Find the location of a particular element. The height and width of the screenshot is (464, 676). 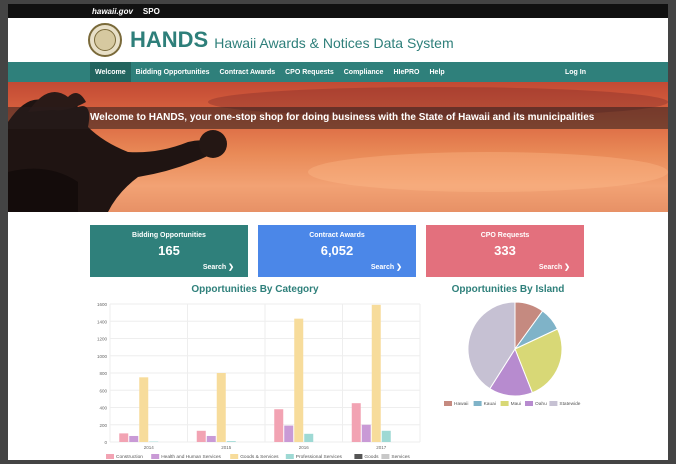

login-link: Log In is located at coordinates (575, 72).